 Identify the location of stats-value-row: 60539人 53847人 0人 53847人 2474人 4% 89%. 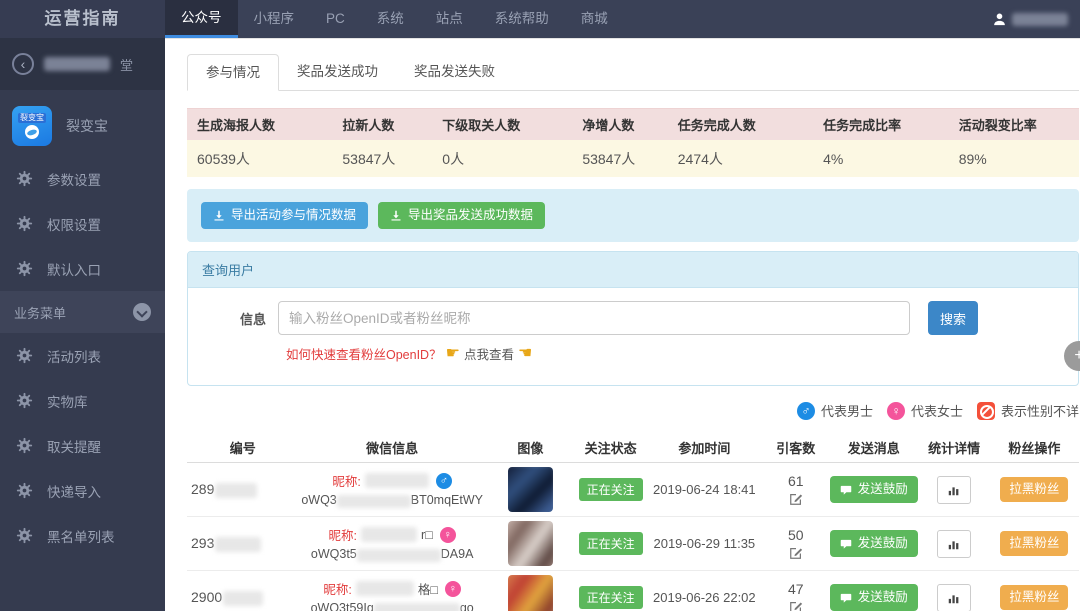
(633, 158).